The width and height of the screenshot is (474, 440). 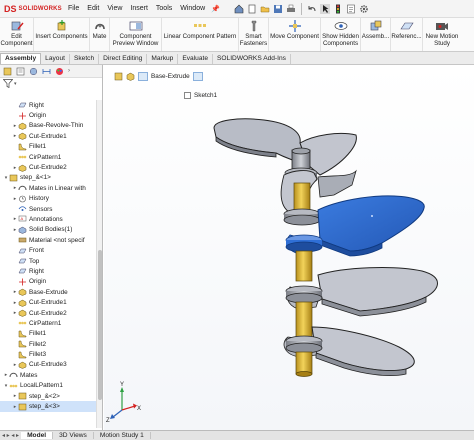 What do you see at coordinates (73, 8) in the screenshot?
I see `menu-file: File` at bounding box center [73, 8].